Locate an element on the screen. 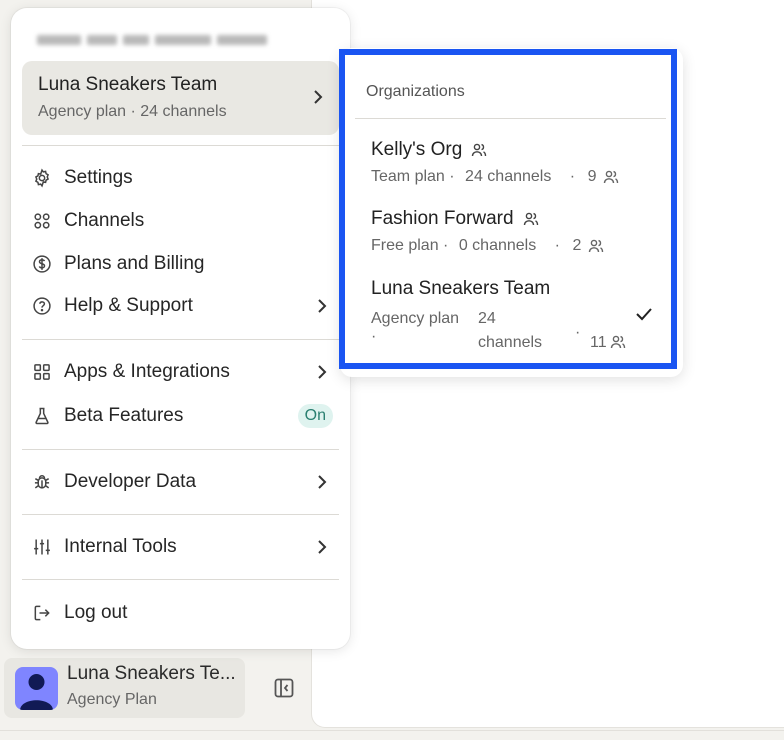 The image size is (784, 740). menu-item-settings: Settings is located at coordinates (180, 178).